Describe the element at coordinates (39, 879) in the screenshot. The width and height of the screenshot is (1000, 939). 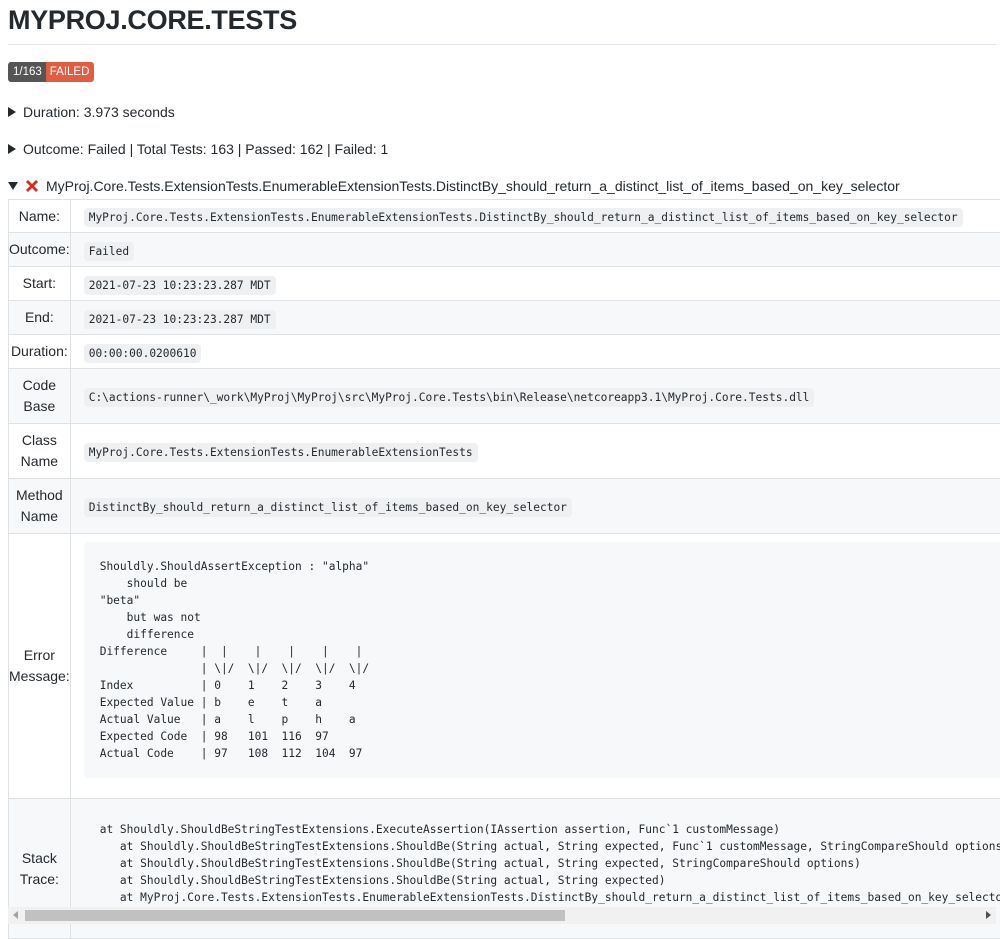
I see `stack-label-line2: Trace:` at that location.